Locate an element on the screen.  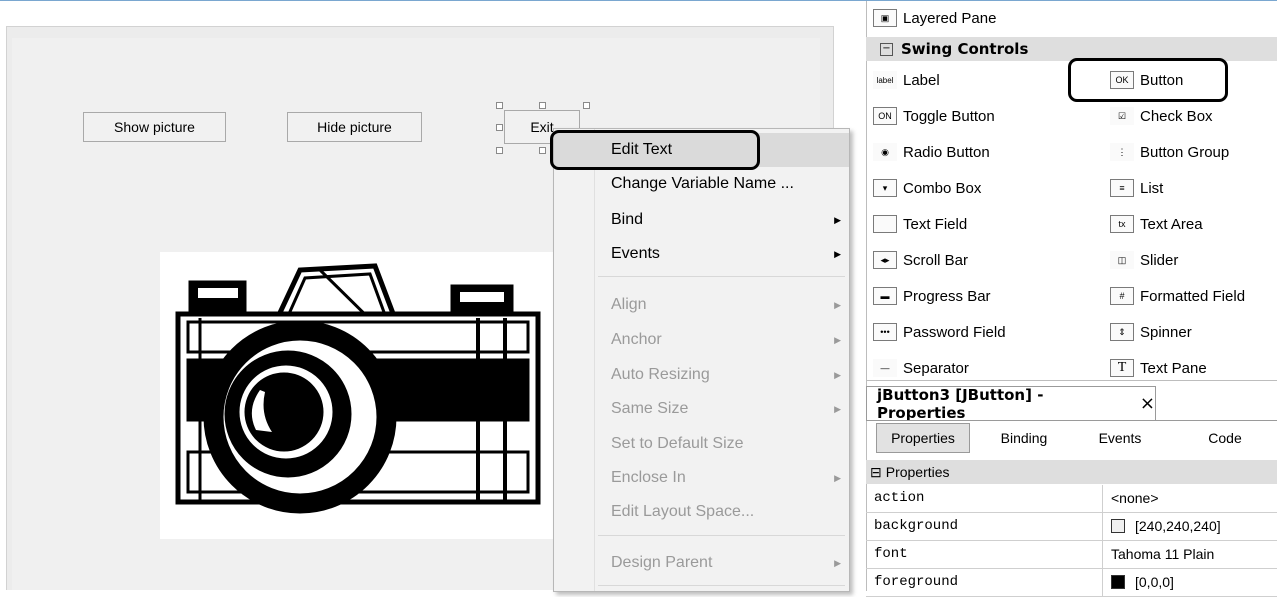
property-row-font: font Tahoma 11 Plain is located at coordinates (1071, 555).